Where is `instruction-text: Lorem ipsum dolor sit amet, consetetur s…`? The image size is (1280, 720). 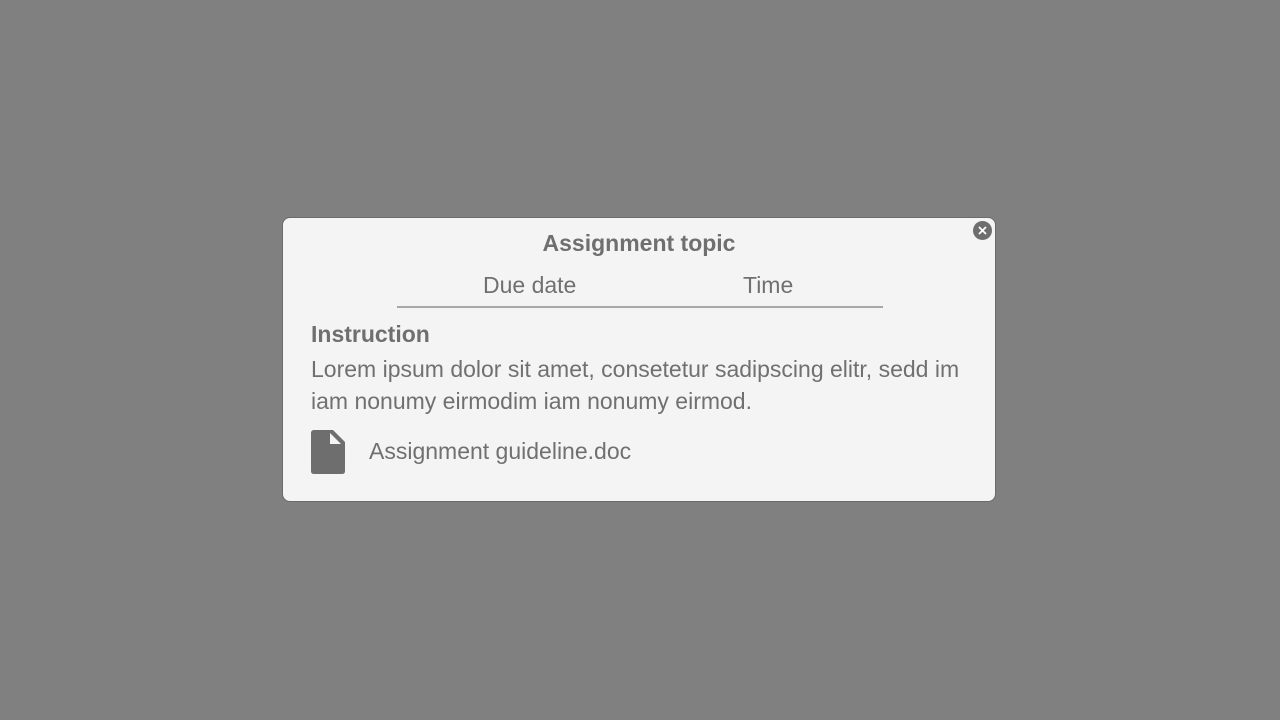 instruction-text: Lorem ipsum dolor sit amet, consetetur s… is located at coordinates (635, 385).